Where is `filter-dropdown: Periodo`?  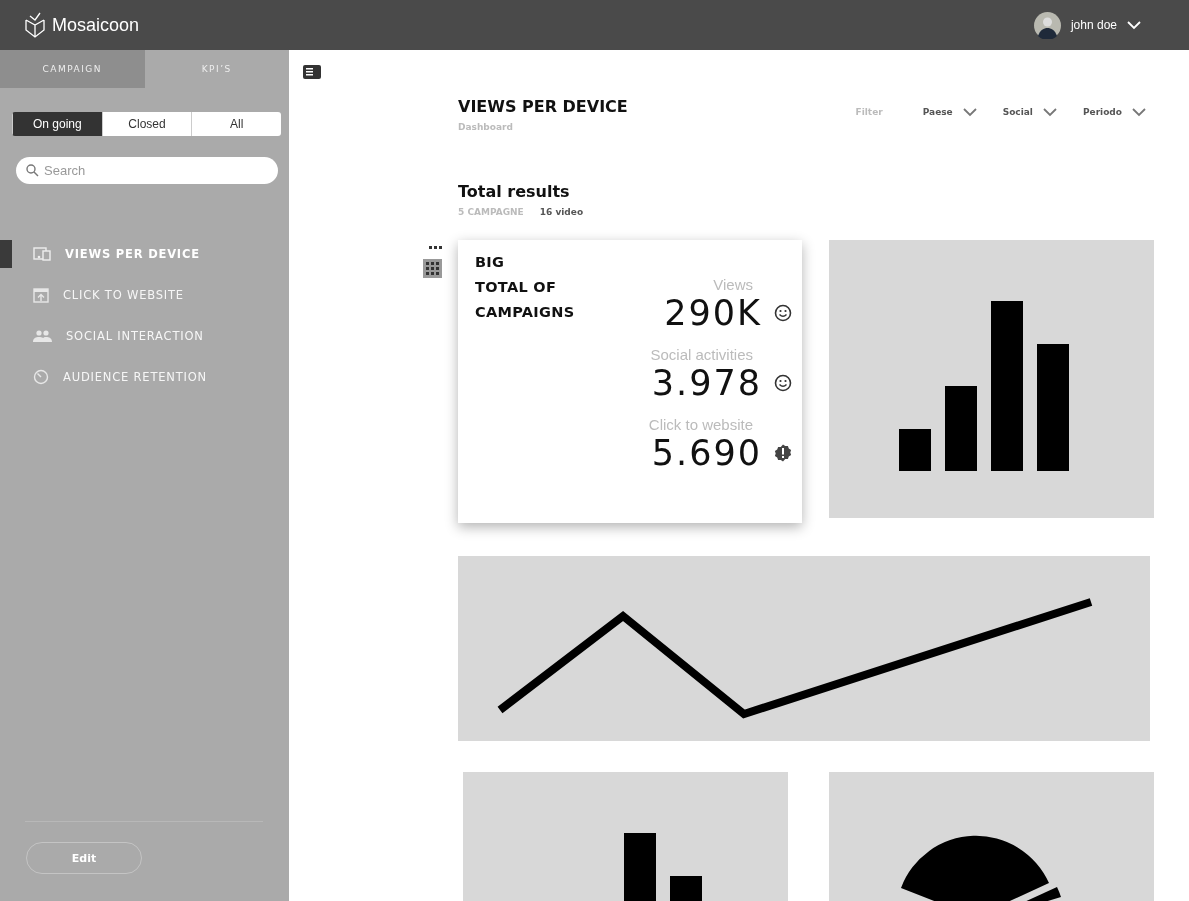
filter-dropdown: Periodo is located at coordinates (1114, 112).